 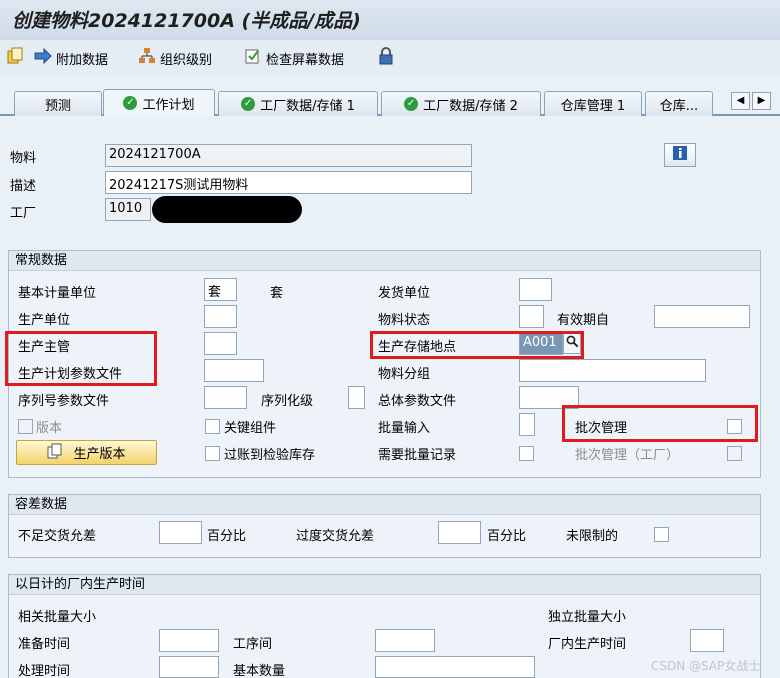 What do you see at coordinates (212, 426) in the screenshot?
I see `critical-part-checkbox` at bounding box center [212, 426].